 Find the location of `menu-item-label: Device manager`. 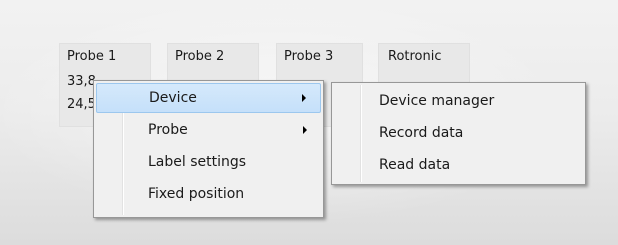

menu-item-label: Device manager is located at coordinates (437, 101).